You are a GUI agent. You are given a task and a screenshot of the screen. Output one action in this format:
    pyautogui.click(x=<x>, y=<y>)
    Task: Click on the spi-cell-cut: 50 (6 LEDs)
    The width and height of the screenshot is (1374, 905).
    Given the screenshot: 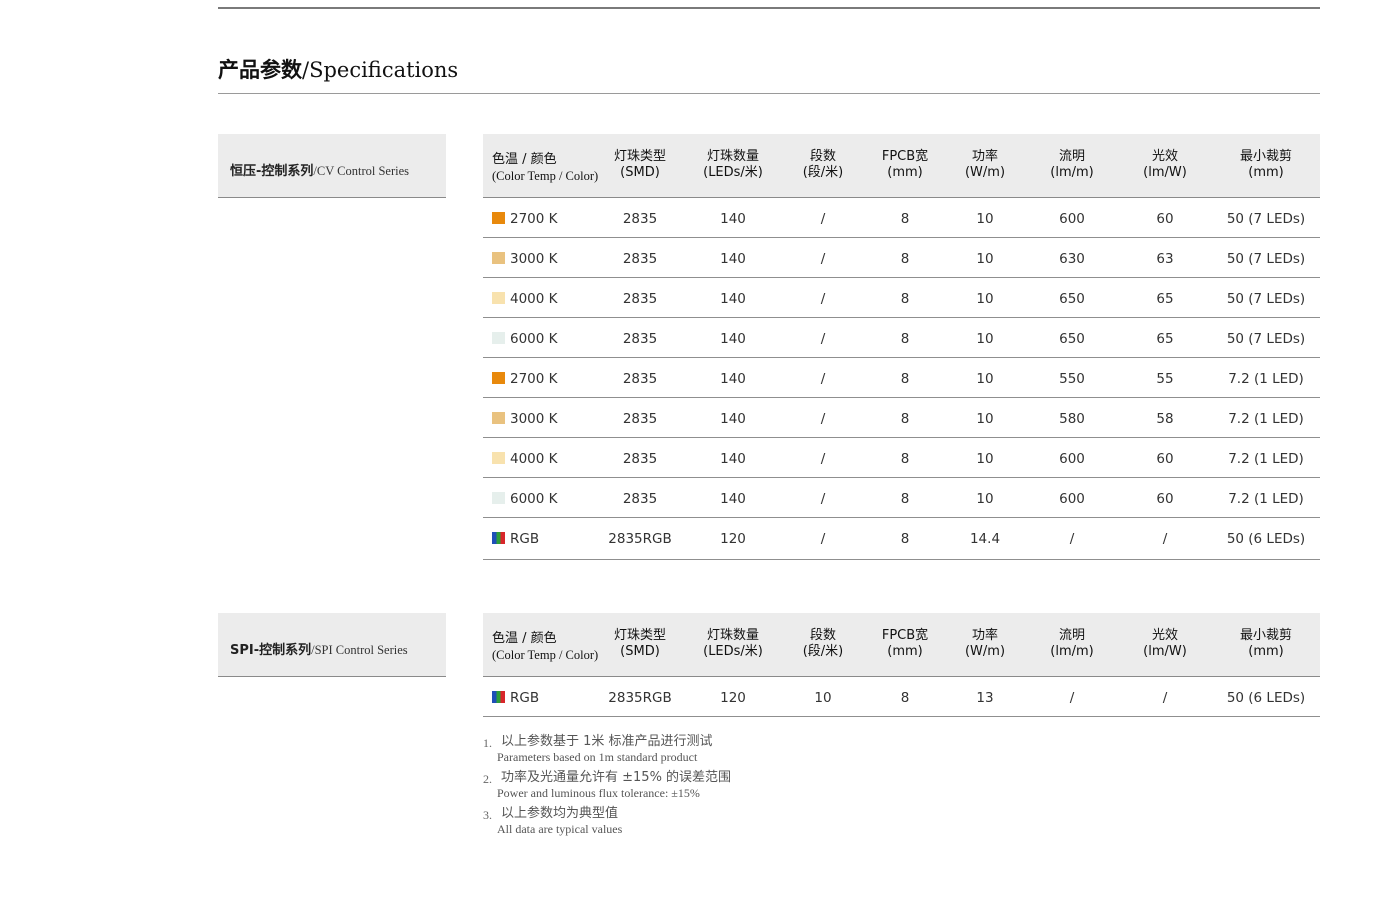 What is the action you would take?
    pyautogui.click(x=1266, y=698)
    